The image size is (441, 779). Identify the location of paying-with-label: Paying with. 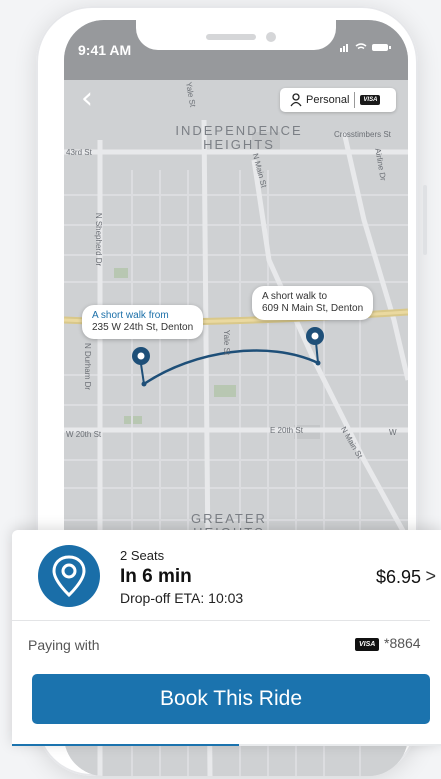
(64, 645).